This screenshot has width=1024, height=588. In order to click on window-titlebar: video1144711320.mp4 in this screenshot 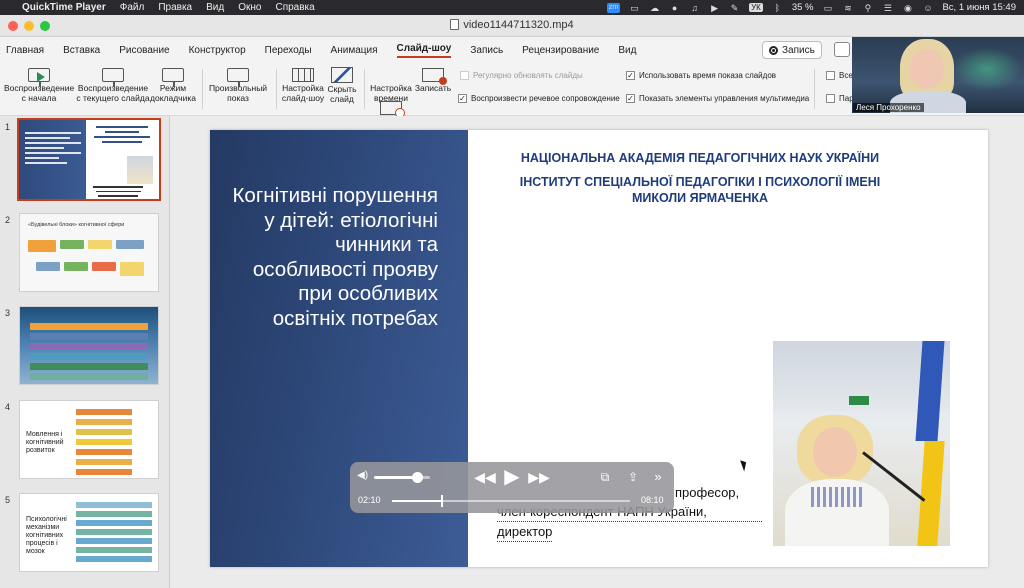, I will do `click(512, 26)`.